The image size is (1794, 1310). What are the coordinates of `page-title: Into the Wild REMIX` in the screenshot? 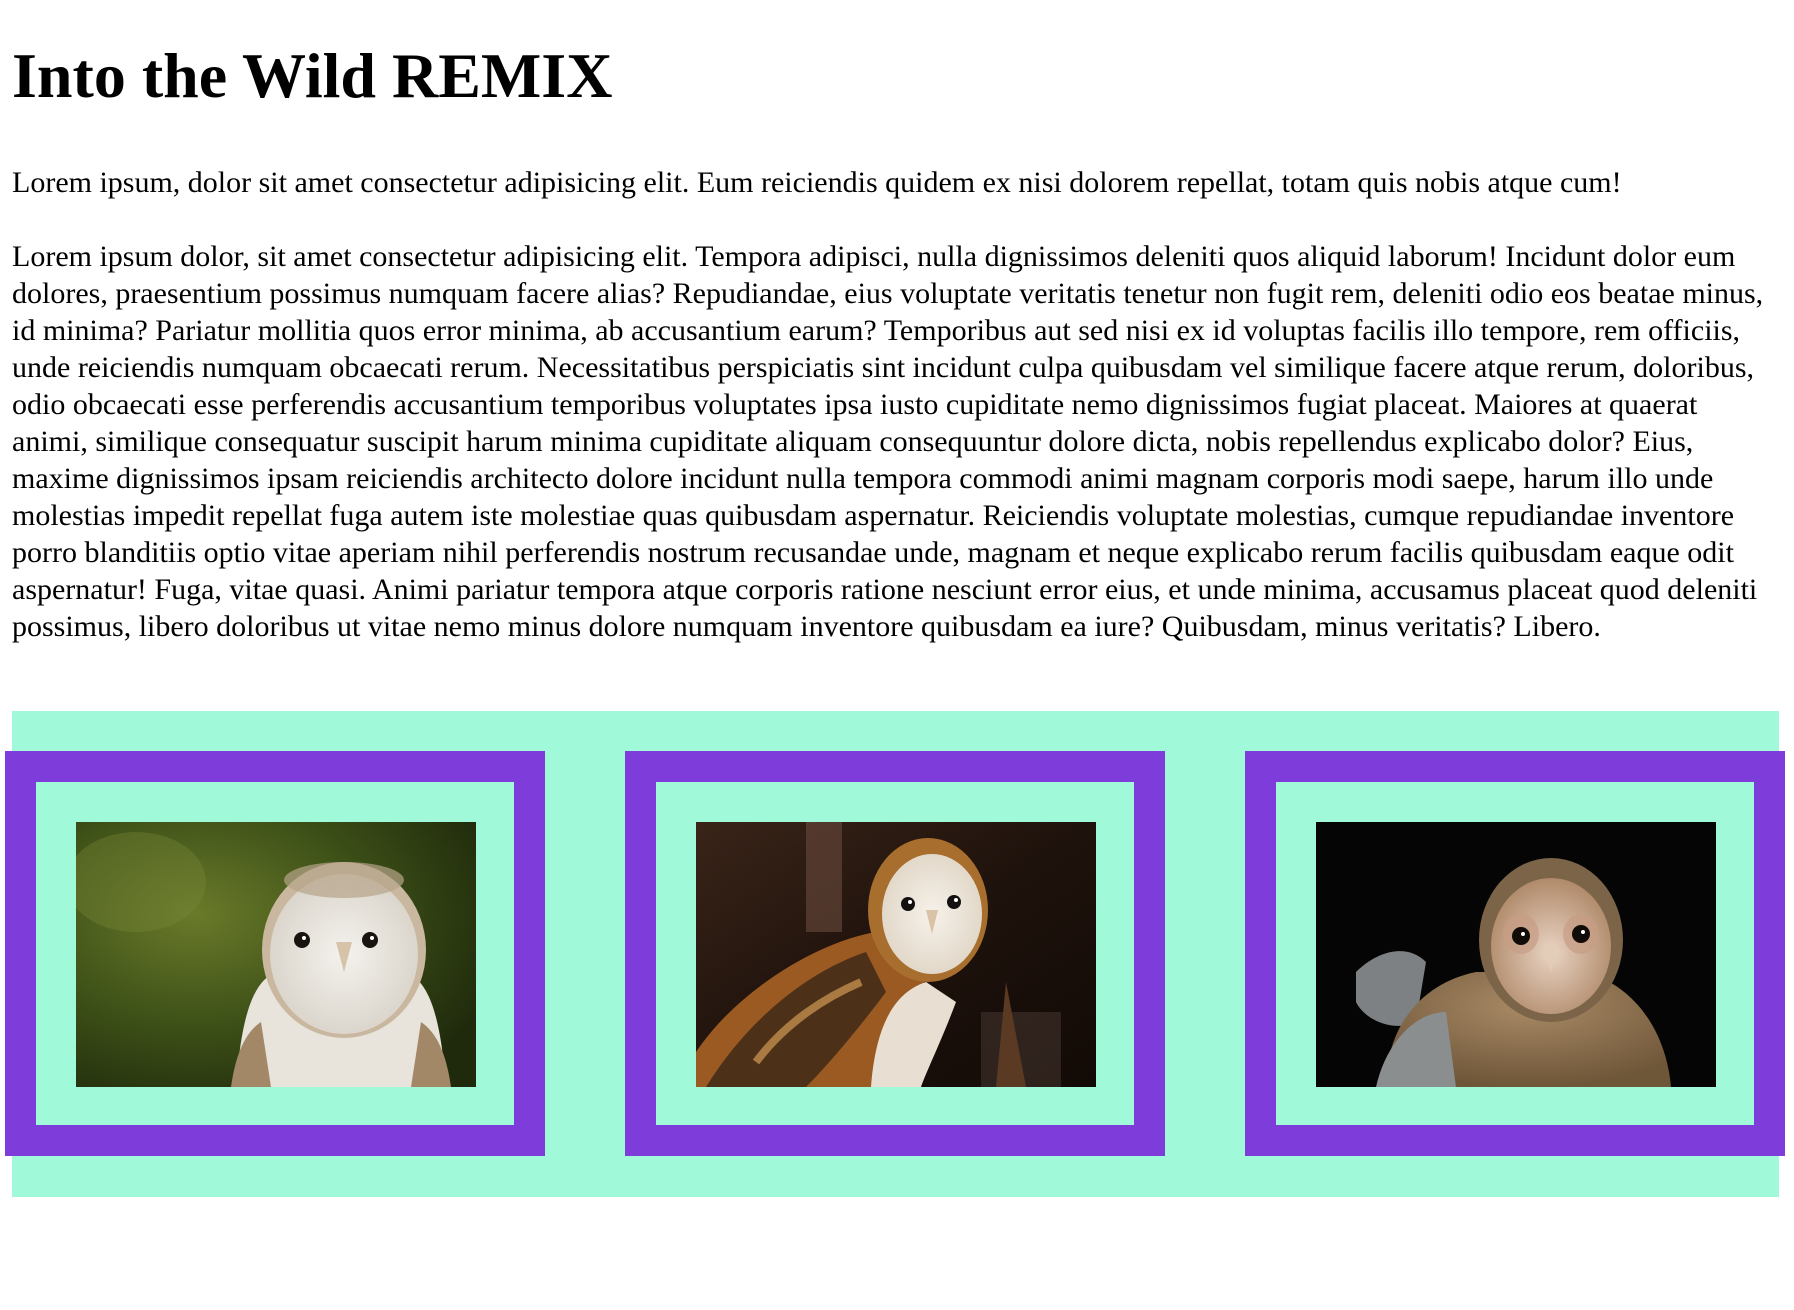 It's located at (312, 75).